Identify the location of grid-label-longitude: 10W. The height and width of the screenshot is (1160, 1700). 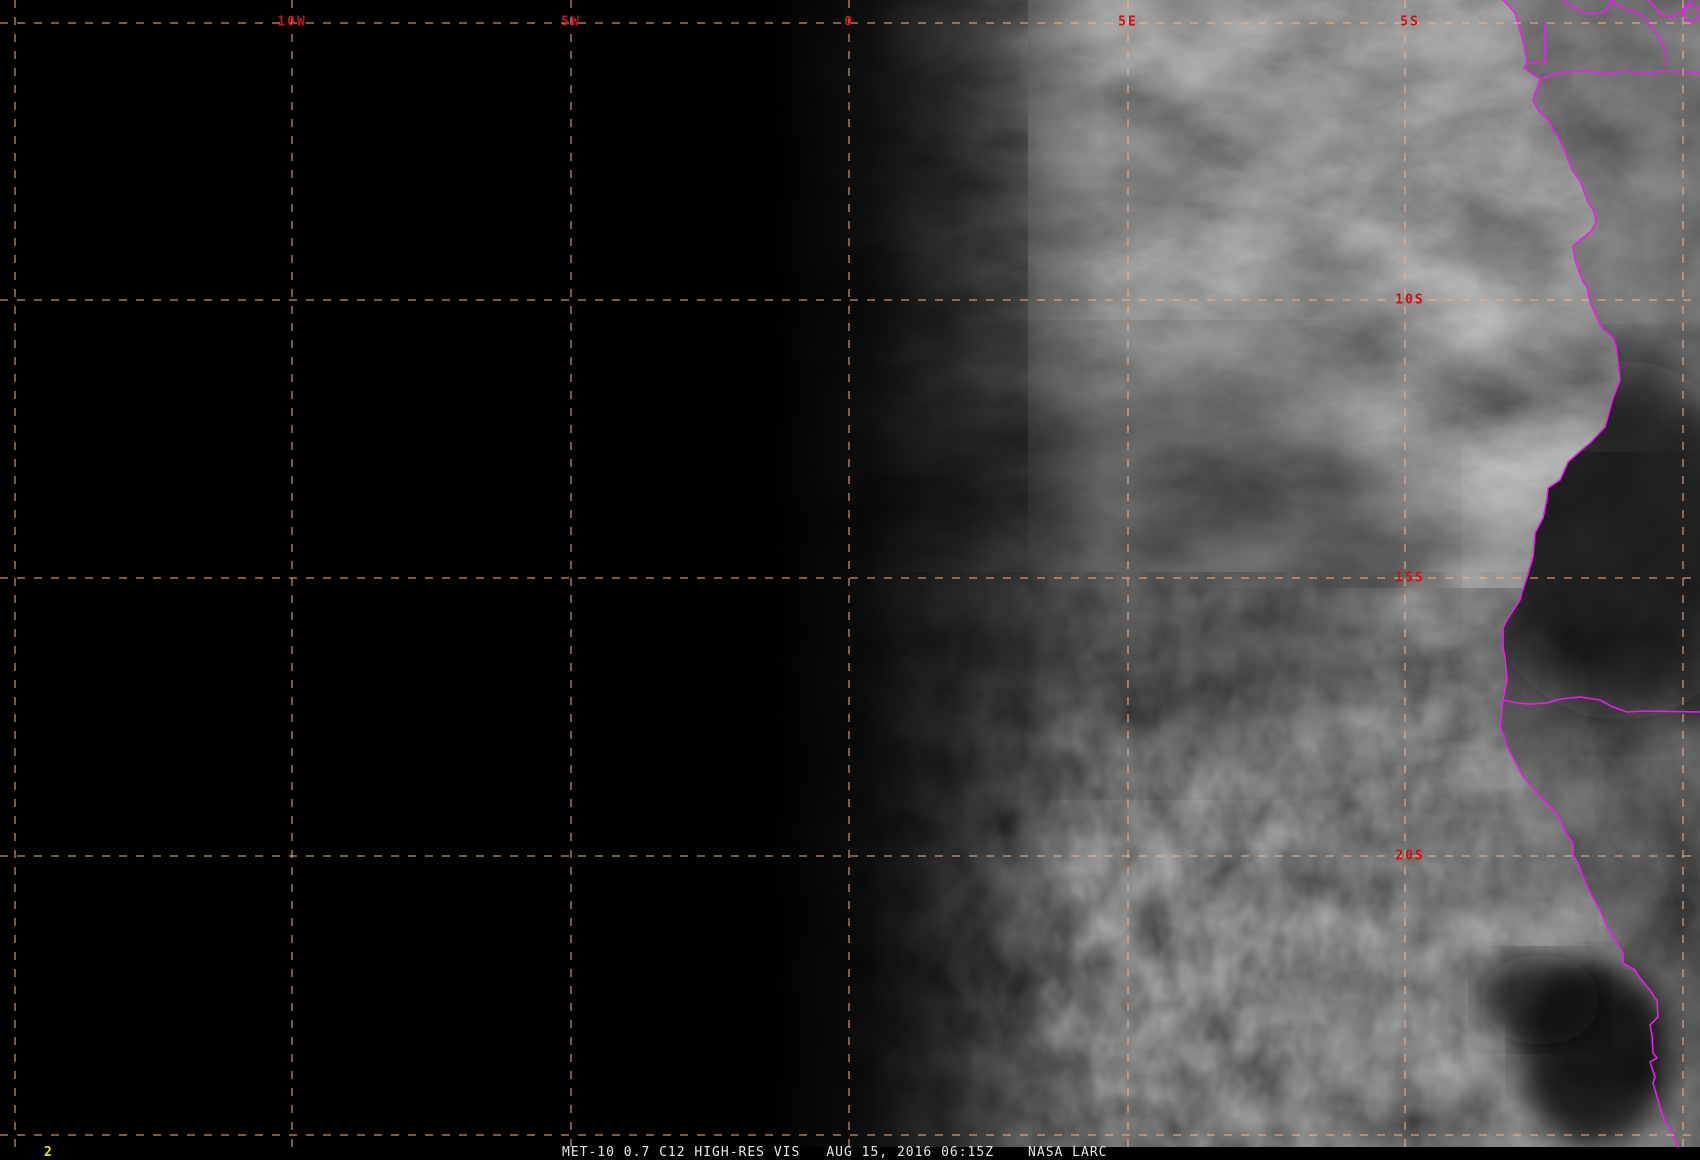
(292, 22).